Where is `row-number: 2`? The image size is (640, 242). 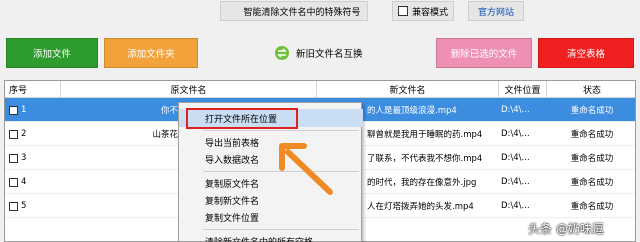
row-number: 2 is located at coordinates (24, 134).